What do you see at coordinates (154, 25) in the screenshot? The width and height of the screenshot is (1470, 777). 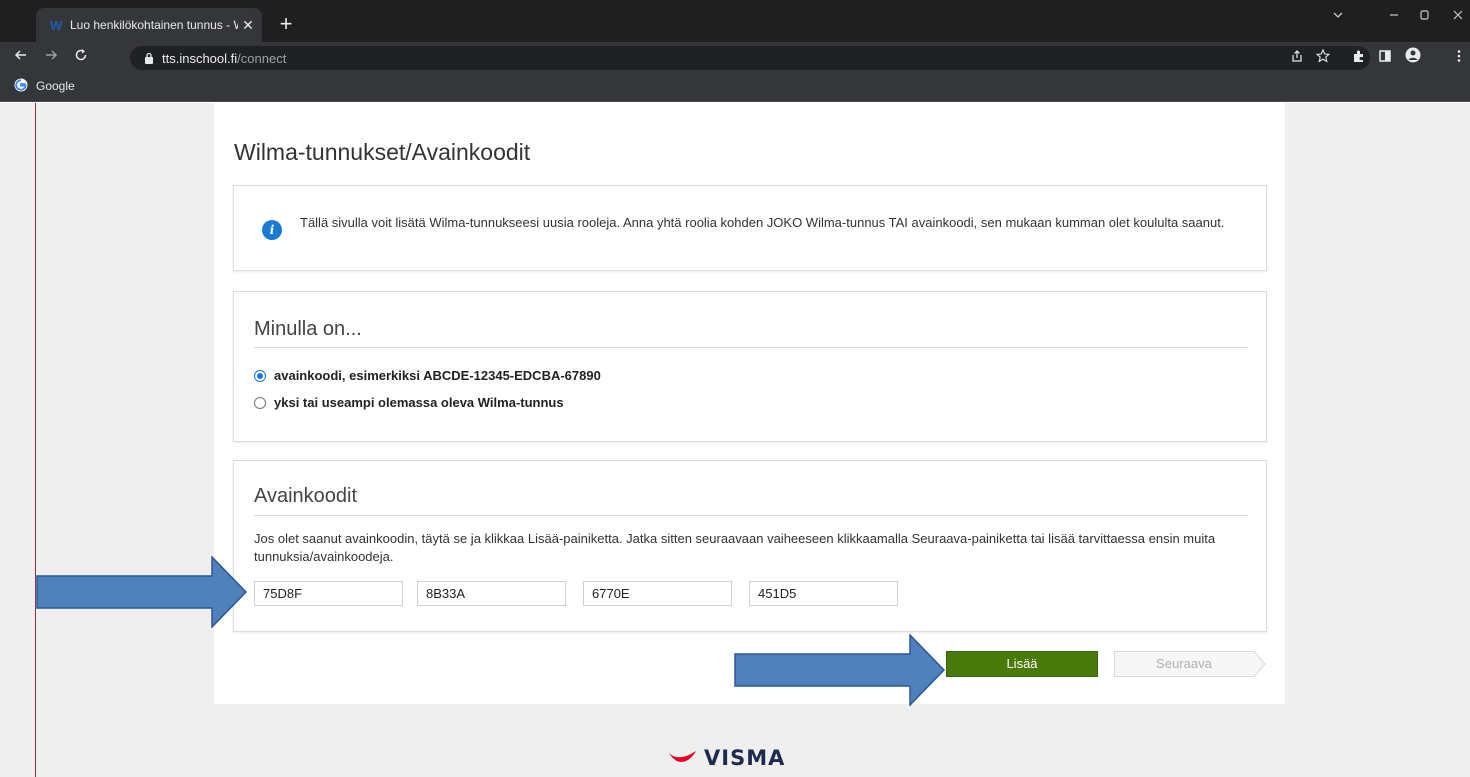 I see `tab-title: Luo henkilökohtainen tunnus - Wilma` at bounding box center [154, 25].